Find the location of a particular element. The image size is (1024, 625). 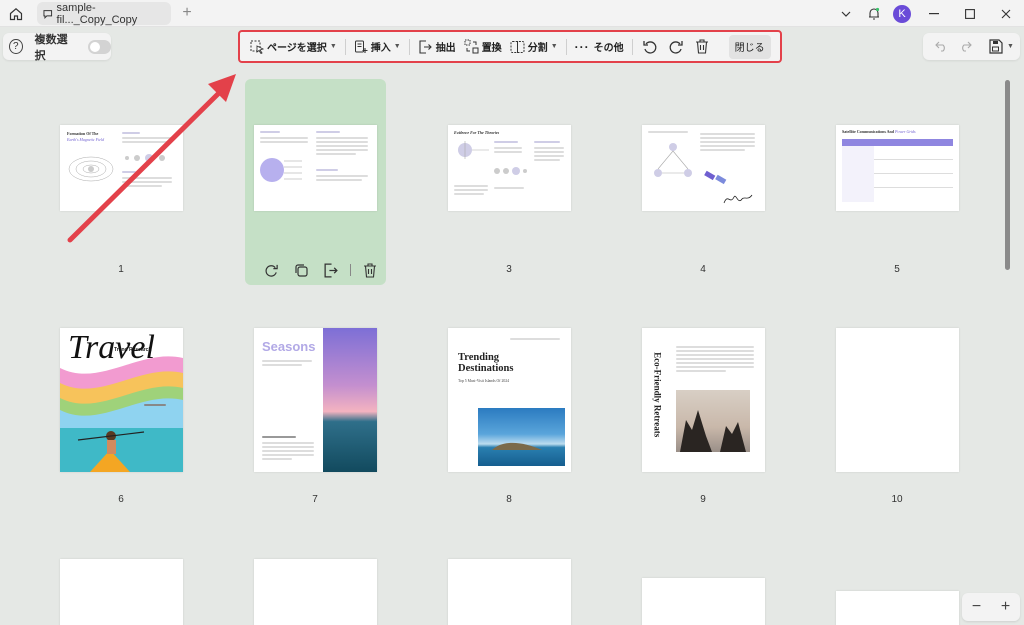

undo-icon is located at coordinates (941, 47).